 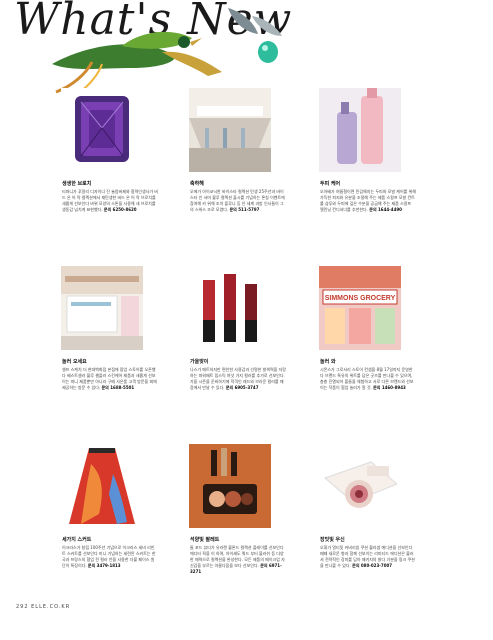 I want to click on svg-text: SIMMONS GROCERY, so click(x=360, y=298).